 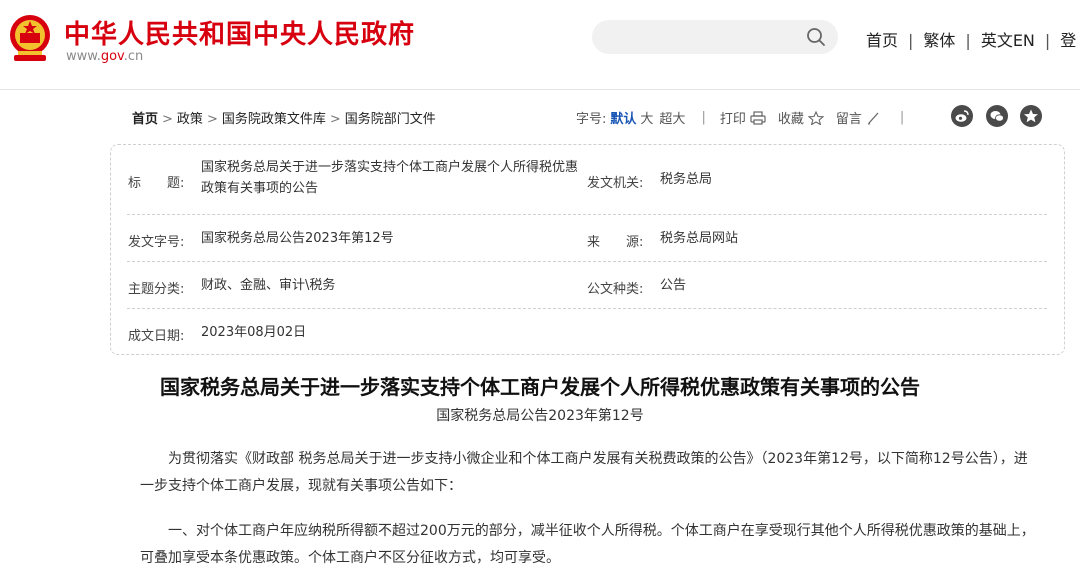 I want to click on nav-home: 首页, so click(x=882, y=40).